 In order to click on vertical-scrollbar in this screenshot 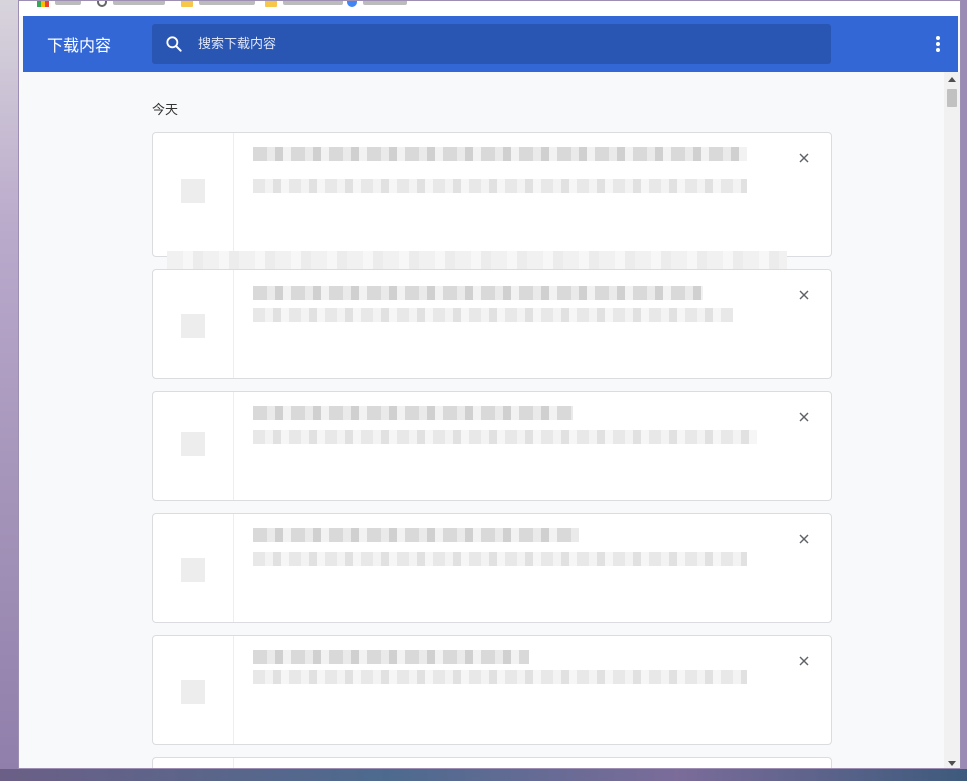, I will do `click(952, 420)`.